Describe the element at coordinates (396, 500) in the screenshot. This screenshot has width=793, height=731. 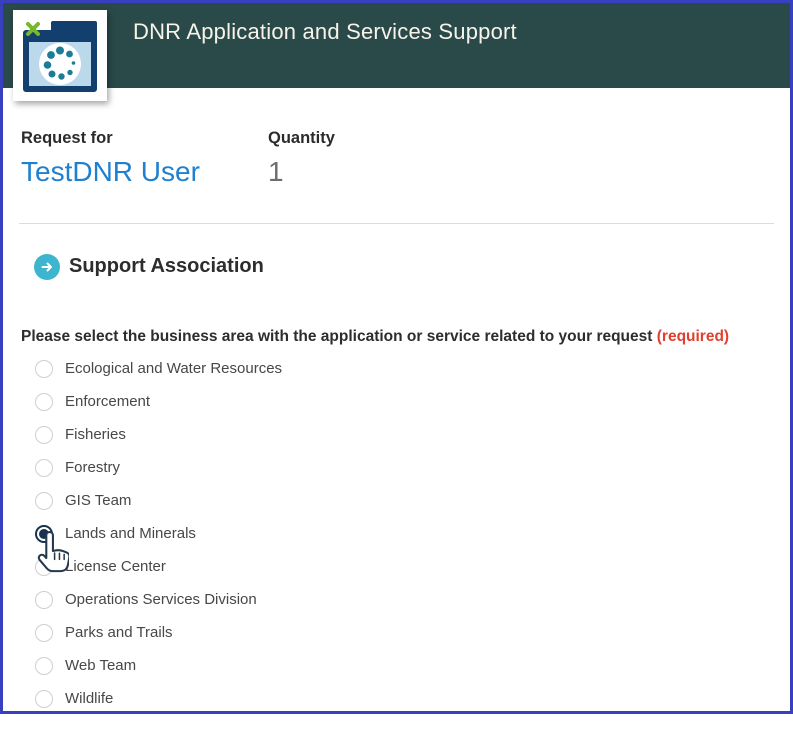
I see `radio-option-gis-team: GIS Team` at that location.